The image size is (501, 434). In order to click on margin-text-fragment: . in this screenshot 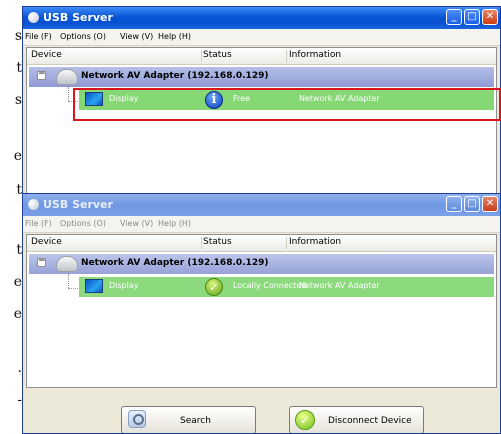, I will do `click(19, 368)`.